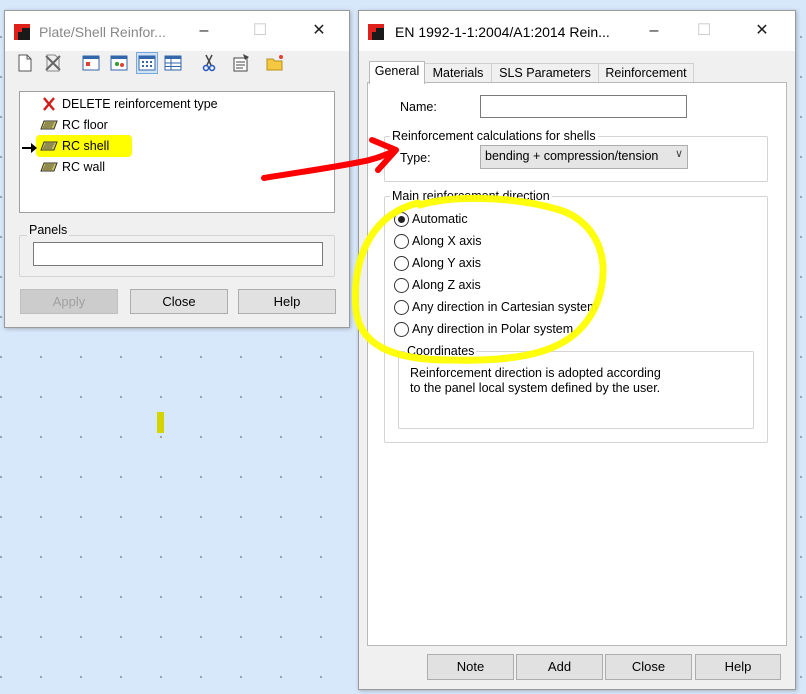  What do you see at coordinates (85, 125) in the screenshot?
I see `tree-item-label: RC floor` at bounding box center [85, 125].